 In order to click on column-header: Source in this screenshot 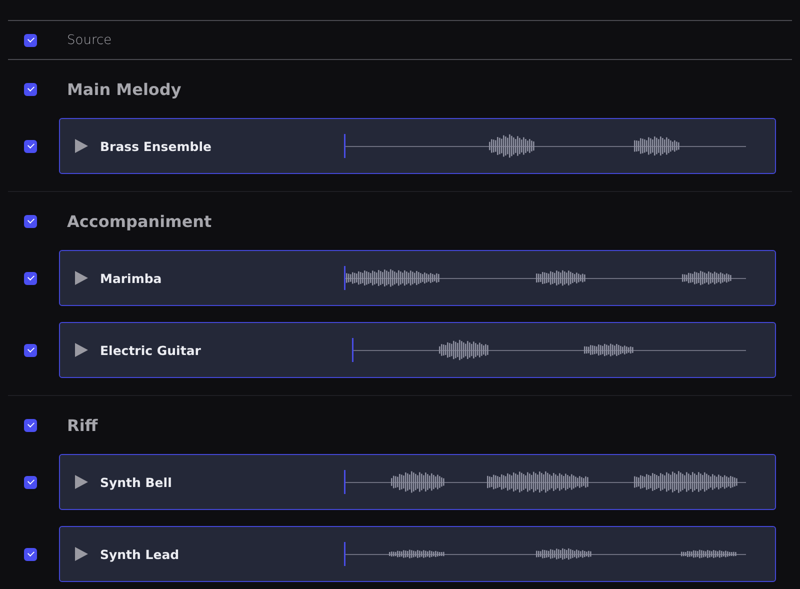, I will do `click(89, 40)`.